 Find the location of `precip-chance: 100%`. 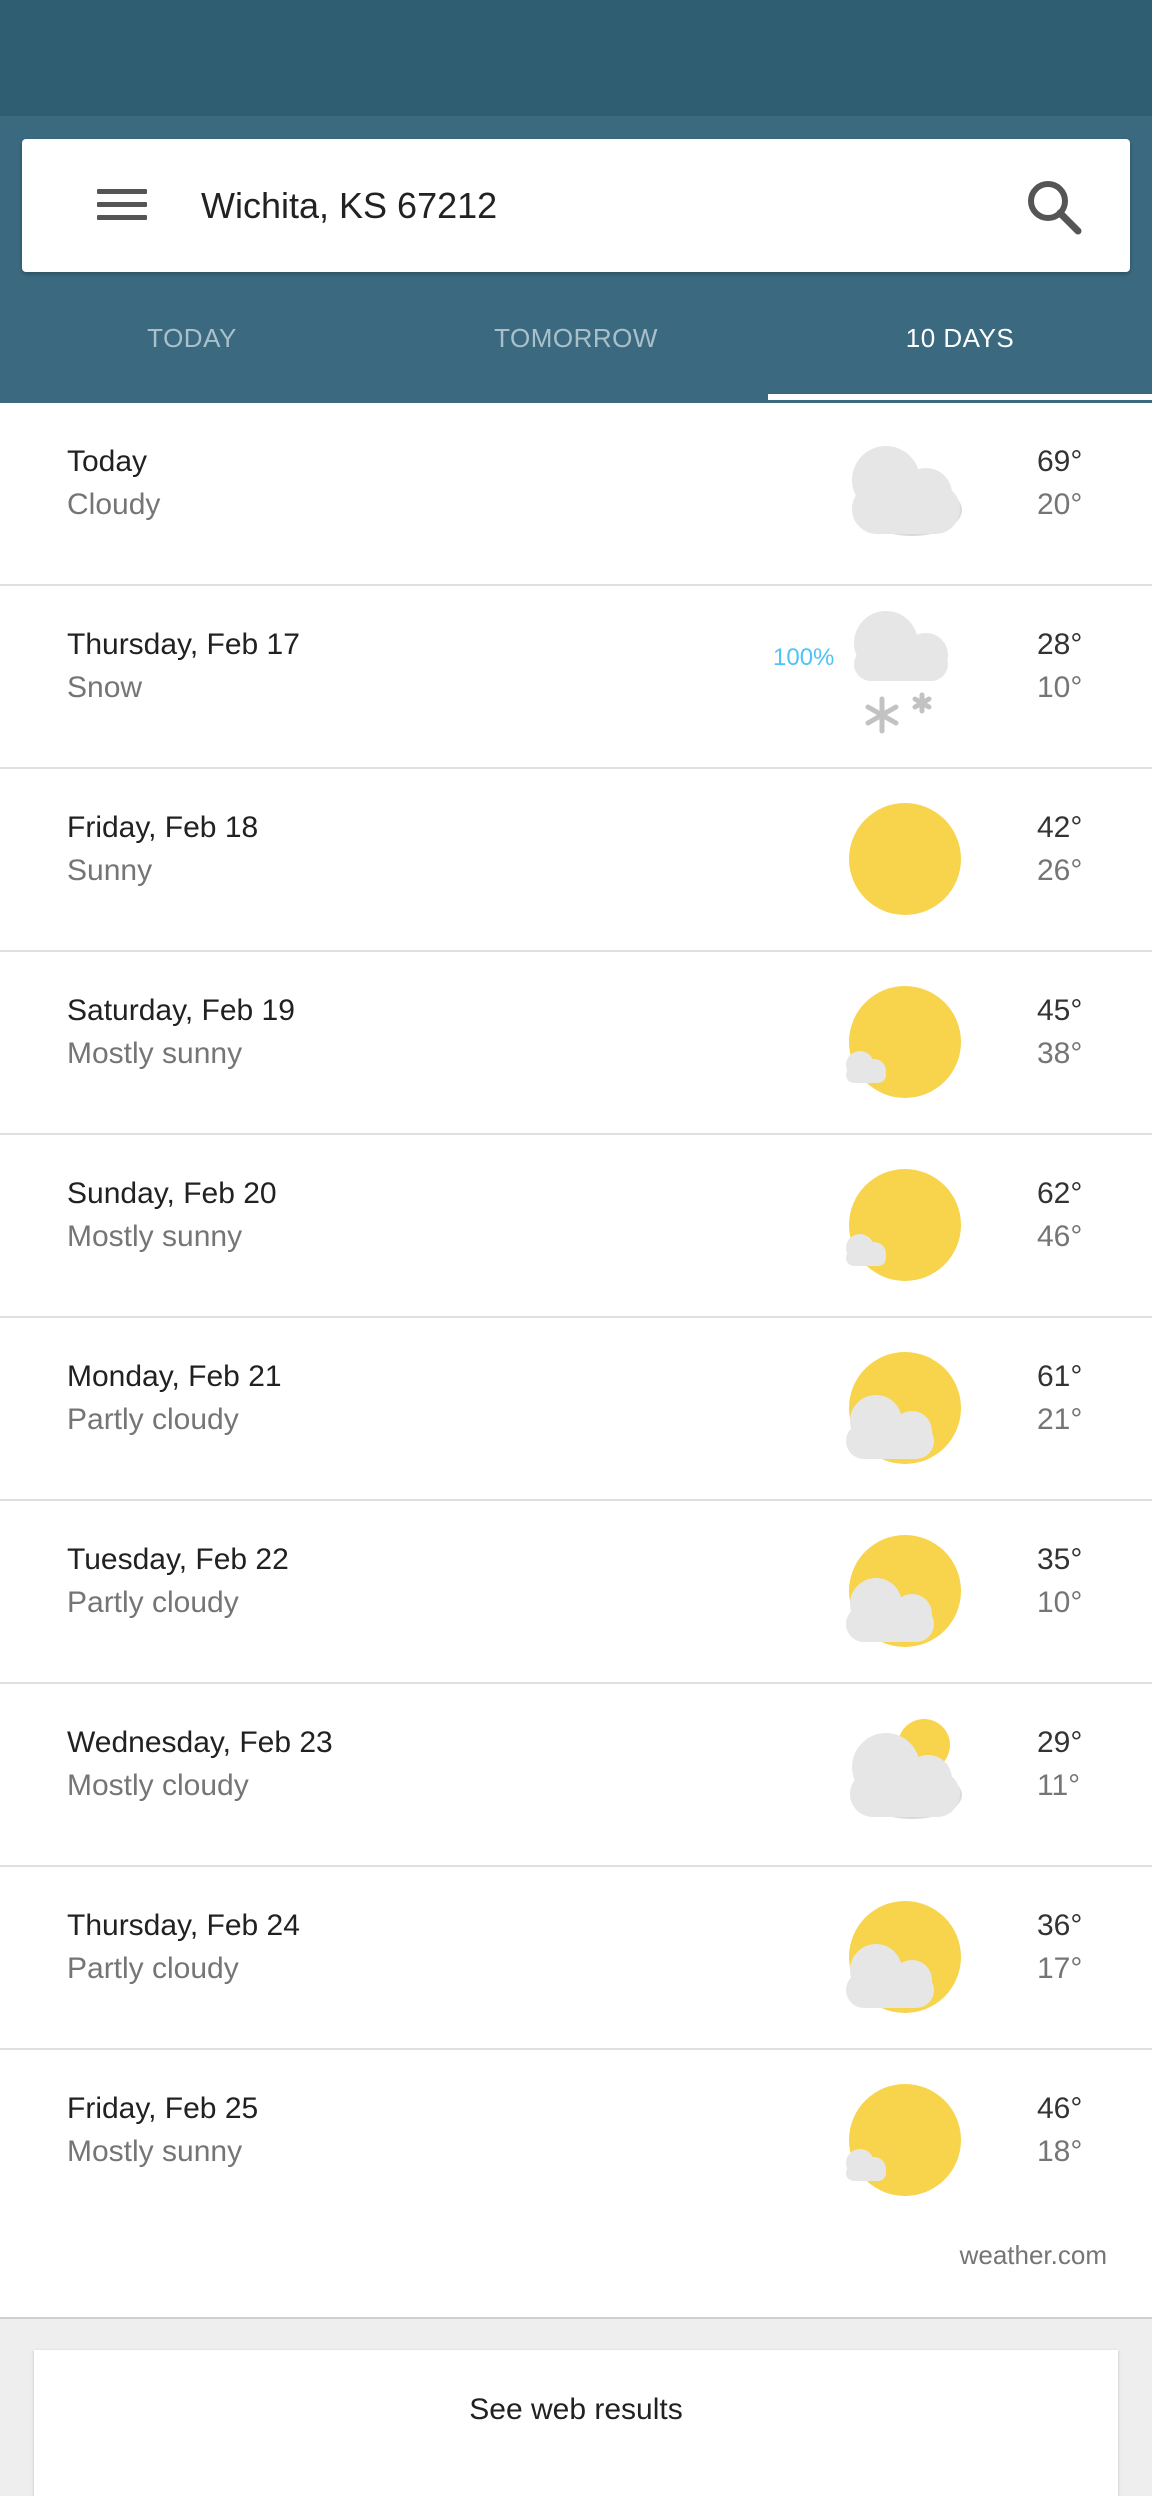

precip-chance: 100% is located at coordinates (804, 657).